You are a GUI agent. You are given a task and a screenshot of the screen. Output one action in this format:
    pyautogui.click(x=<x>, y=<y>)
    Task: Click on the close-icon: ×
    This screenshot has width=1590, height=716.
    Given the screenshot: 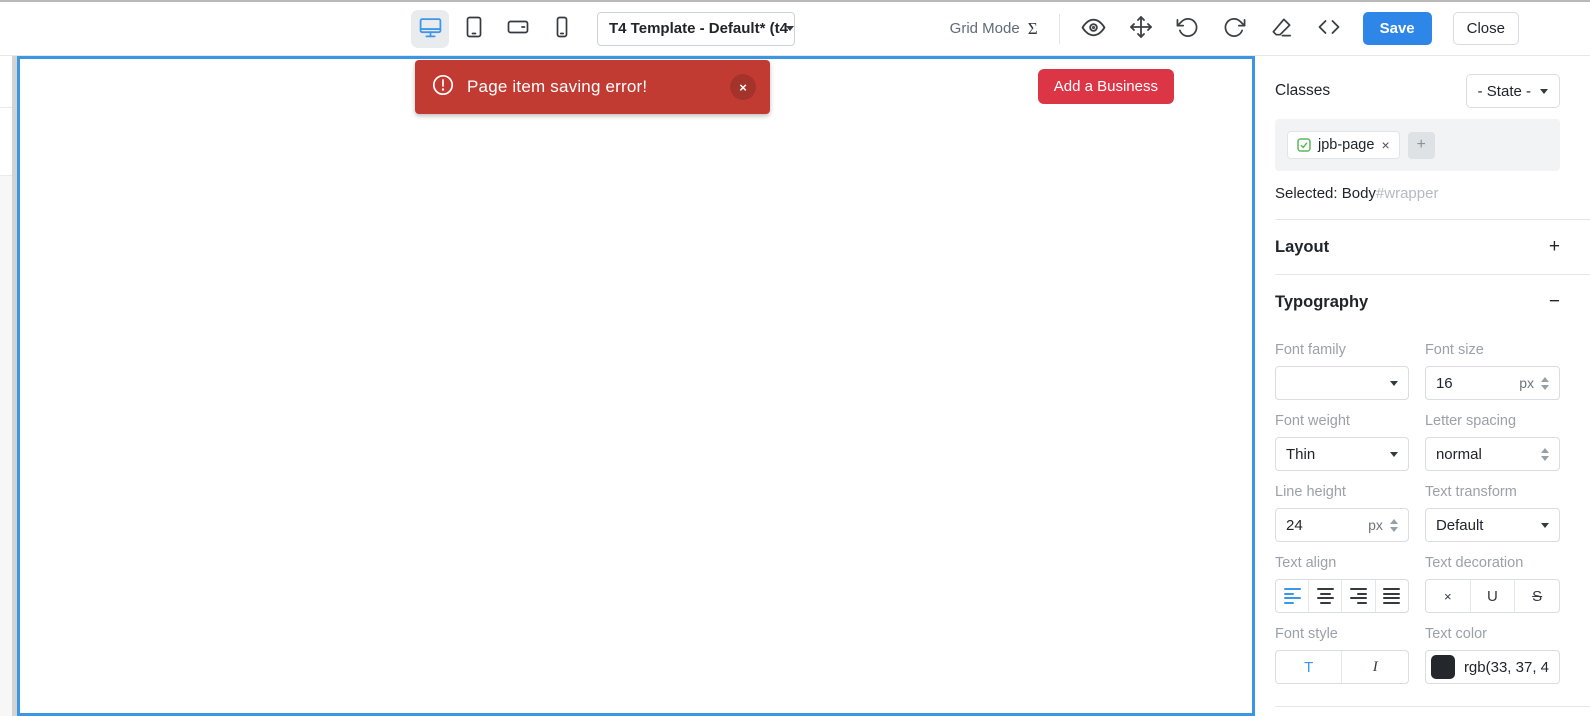 What is the action you would take?
    pyautogui.click(x=743, y=87)
    